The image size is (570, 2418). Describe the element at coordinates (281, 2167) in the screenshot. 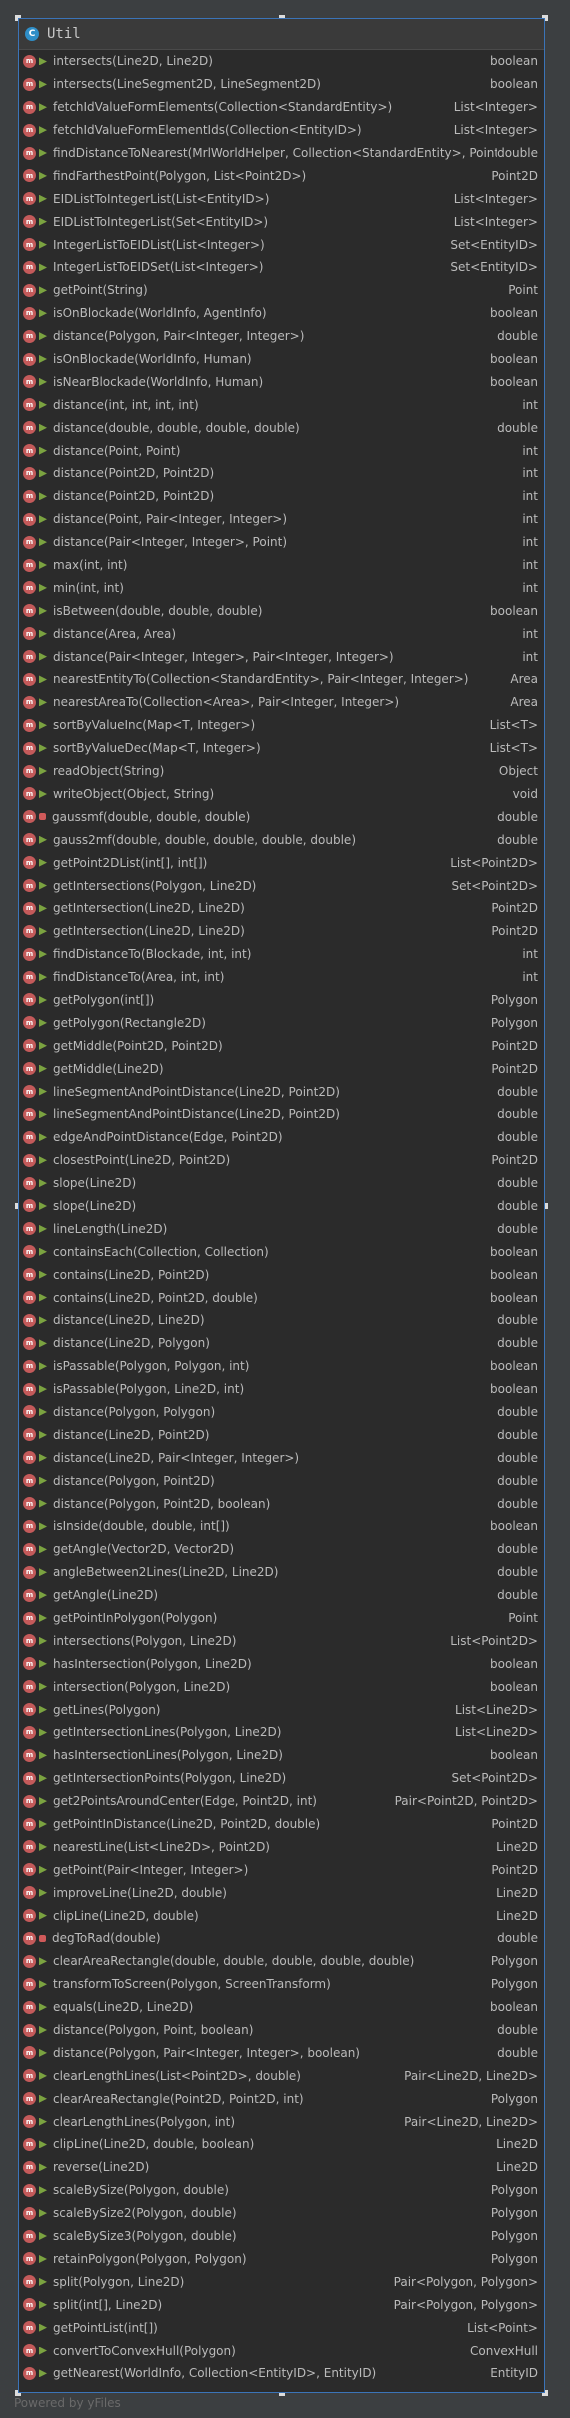

I see `method-row: m reverse(Line2D) Line2D` at that location.